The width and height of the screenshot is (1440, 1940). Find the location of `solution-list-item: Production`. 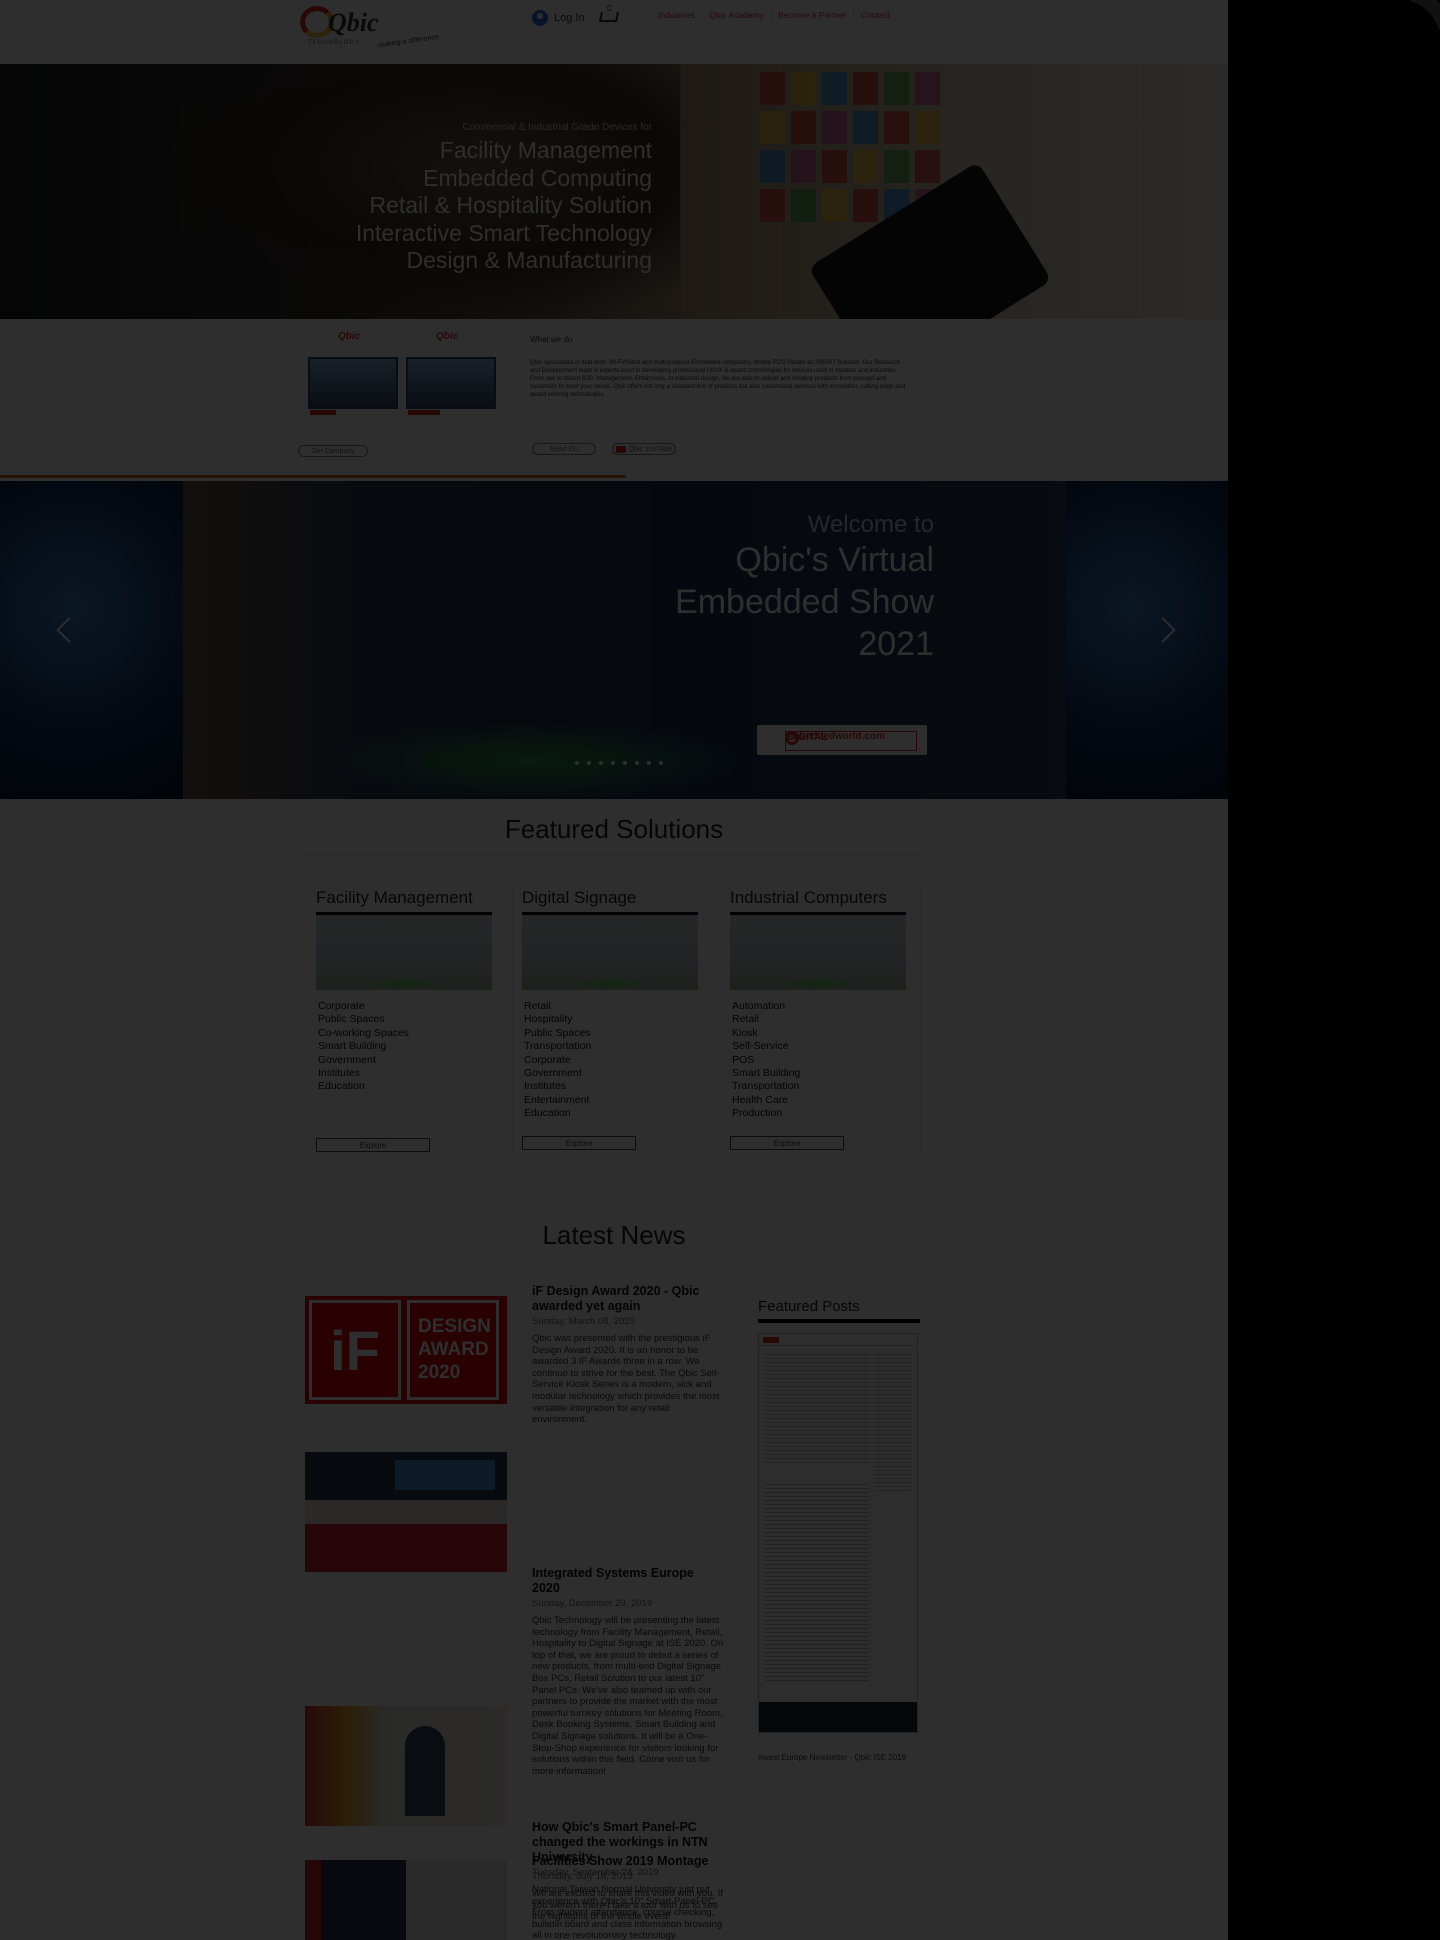

solution-list-item: Production is located at coordinates (757, 1113).